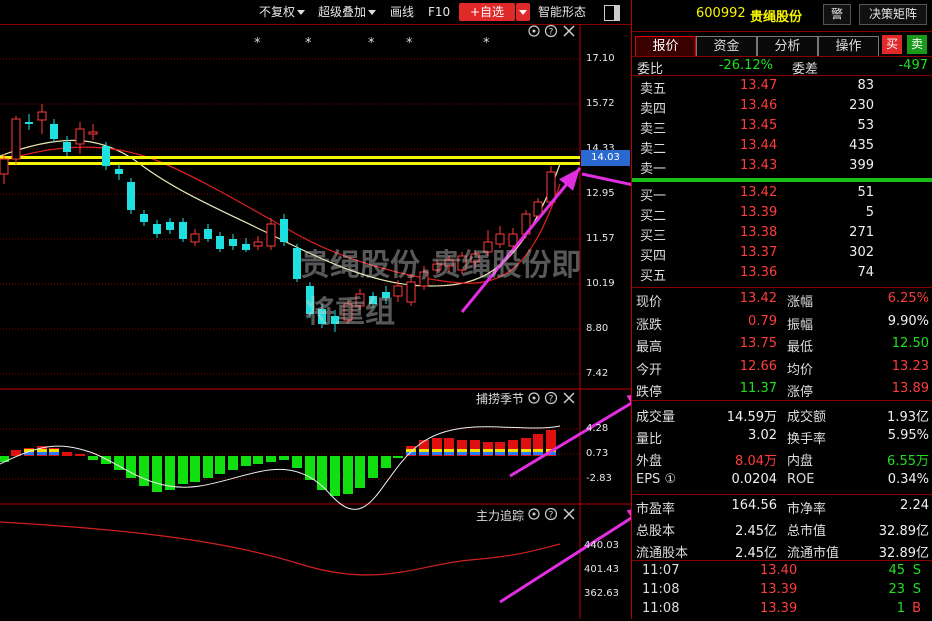 The image size is (932, 621). Describe the element at coordinates (600, 193) in the screenshot. I see `price-axis-label: 12.95` at that location.